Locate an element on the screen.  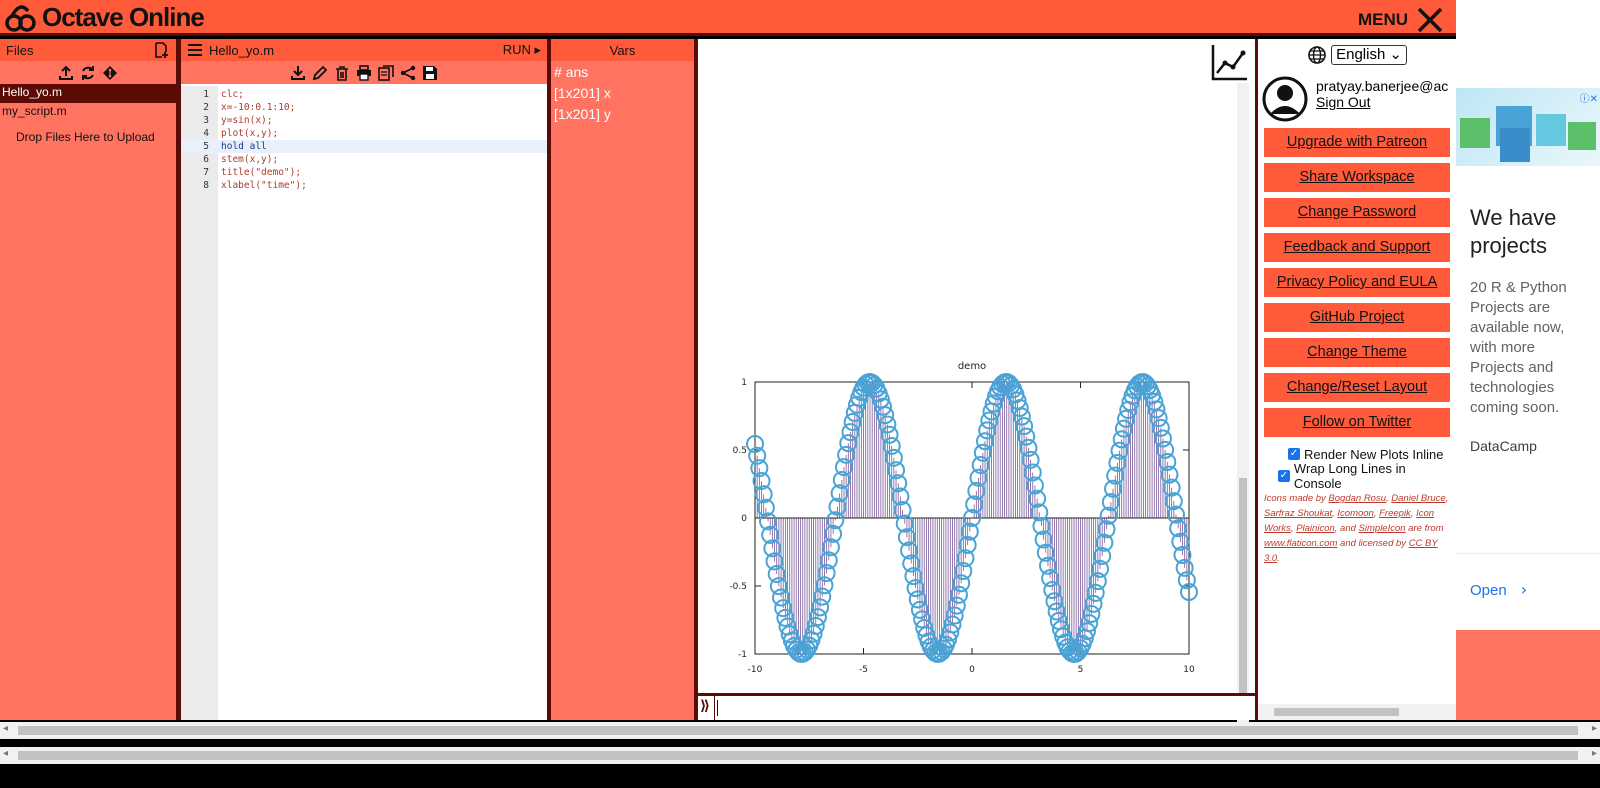
ad-gap is located at coordinates (1528, 675).